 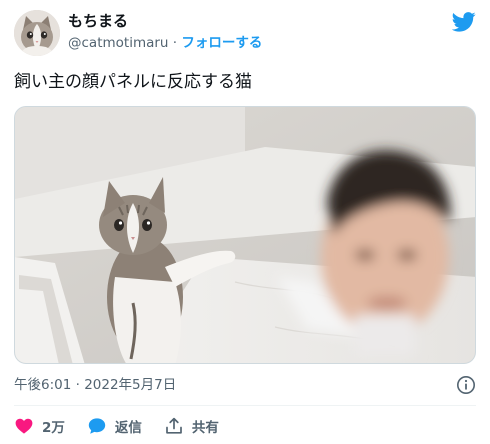 I want to click on cat-avatar-image, so click(x=37, y=33).